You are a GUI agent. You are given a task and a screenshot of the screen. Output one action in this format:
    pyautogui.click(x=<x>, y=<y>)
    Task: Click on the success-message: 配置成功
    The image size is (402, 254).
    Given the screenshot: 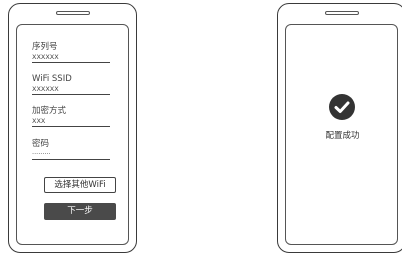 What is the action you would take?
    pyautogui.click(x=342, y=136)
    